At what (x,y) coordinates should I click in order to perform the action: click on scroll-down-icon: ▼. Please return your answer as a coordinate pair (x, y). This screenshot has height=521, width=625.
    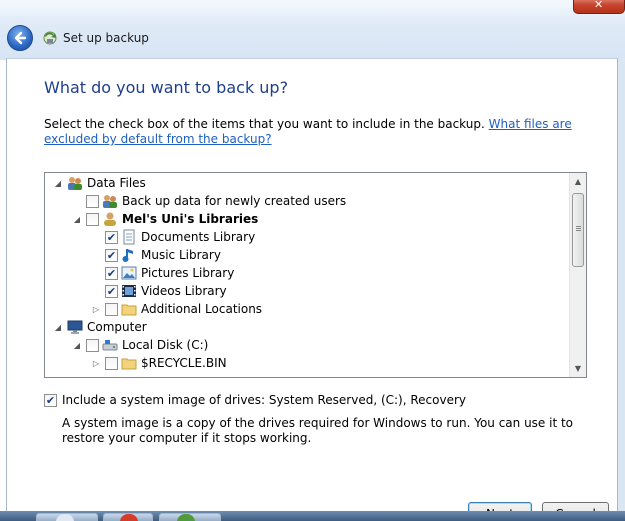
    Looking at the image, I should click on (578, 368).